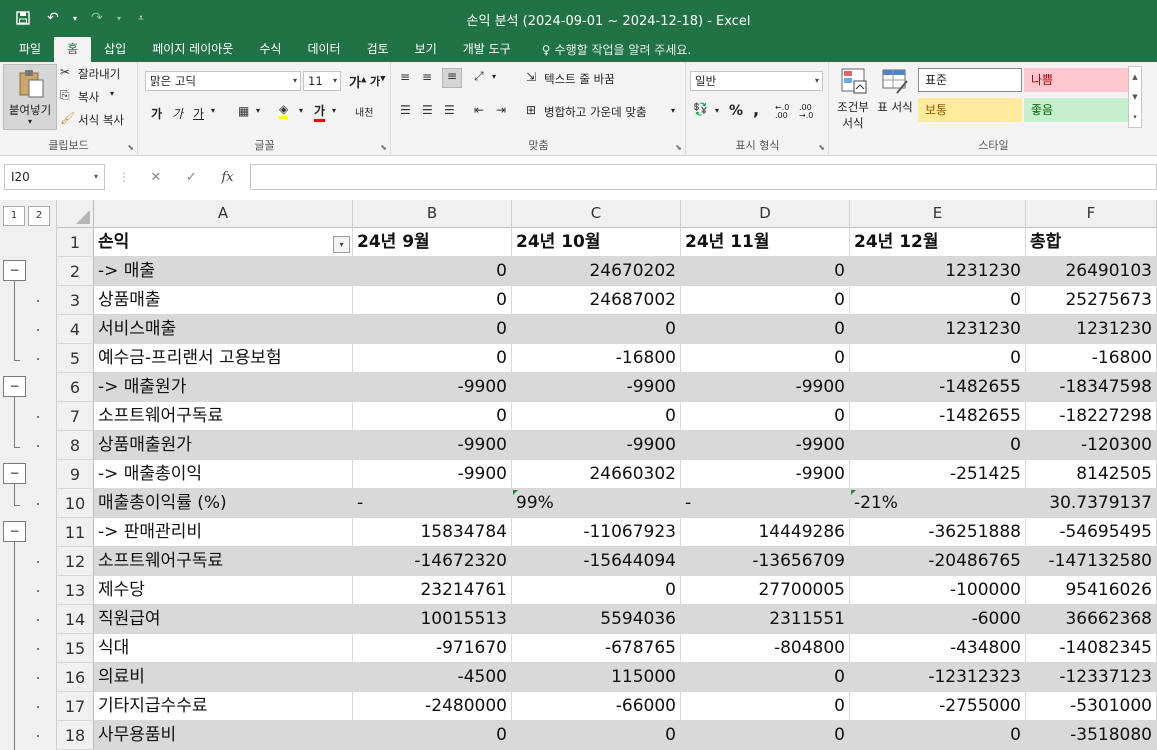 The image size is (1157, 750). I want to click on italic-button: 가, so click(177, 113).